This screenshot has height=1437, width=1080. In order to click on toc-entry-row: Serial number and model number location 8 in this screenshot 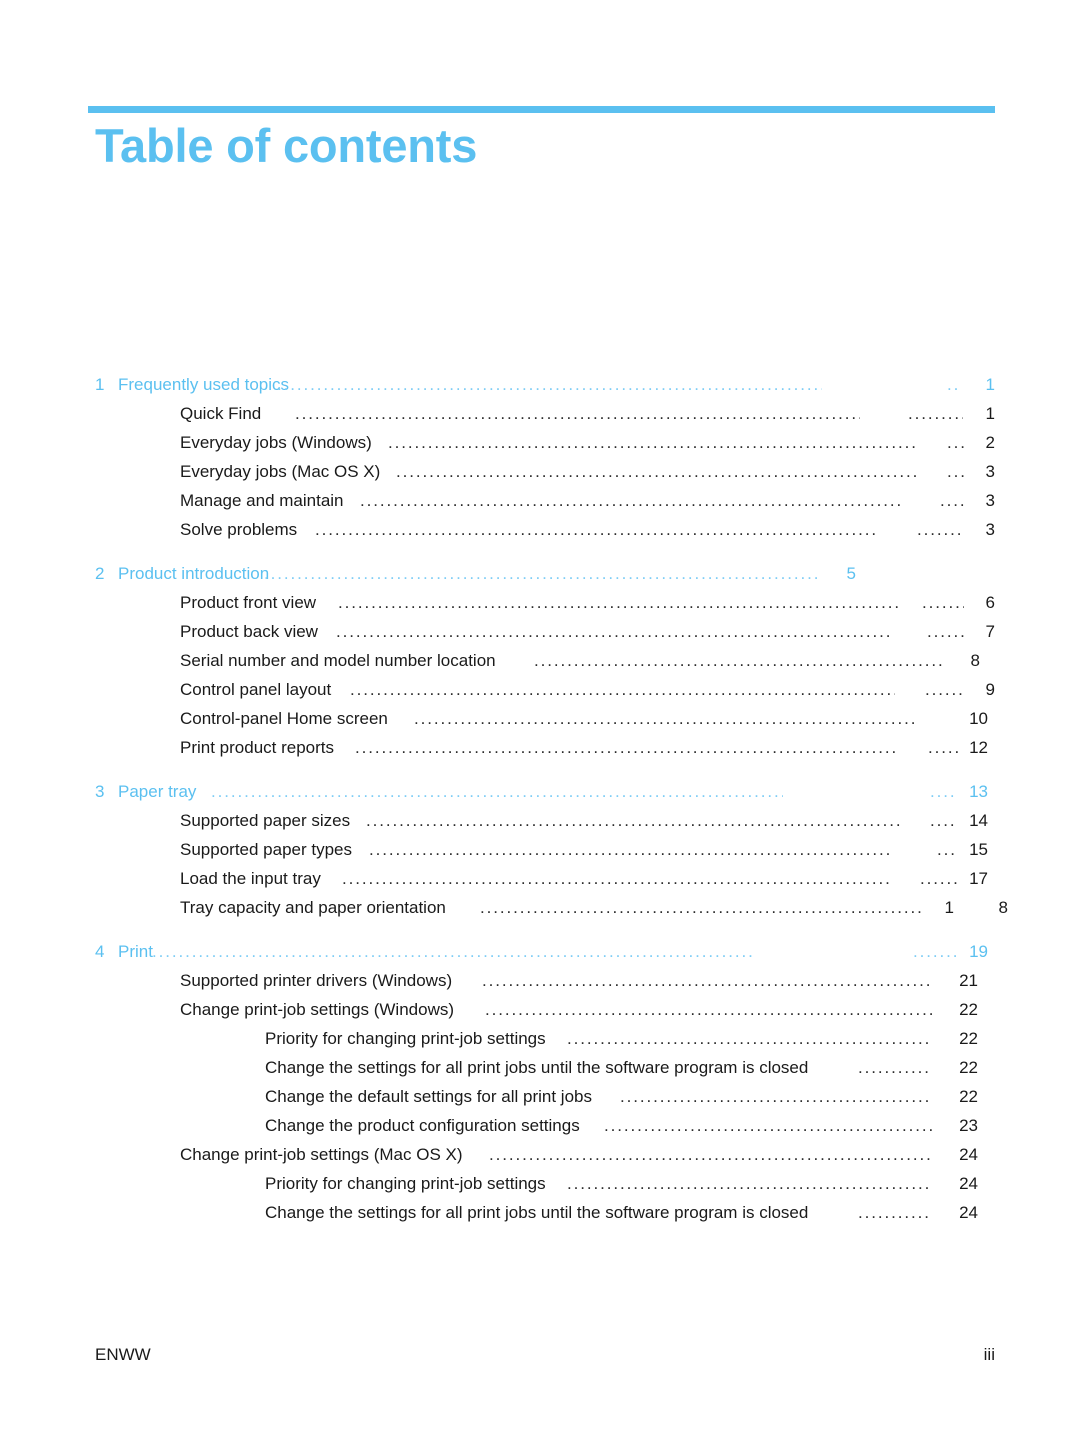, I will do `click(540, 660)`.